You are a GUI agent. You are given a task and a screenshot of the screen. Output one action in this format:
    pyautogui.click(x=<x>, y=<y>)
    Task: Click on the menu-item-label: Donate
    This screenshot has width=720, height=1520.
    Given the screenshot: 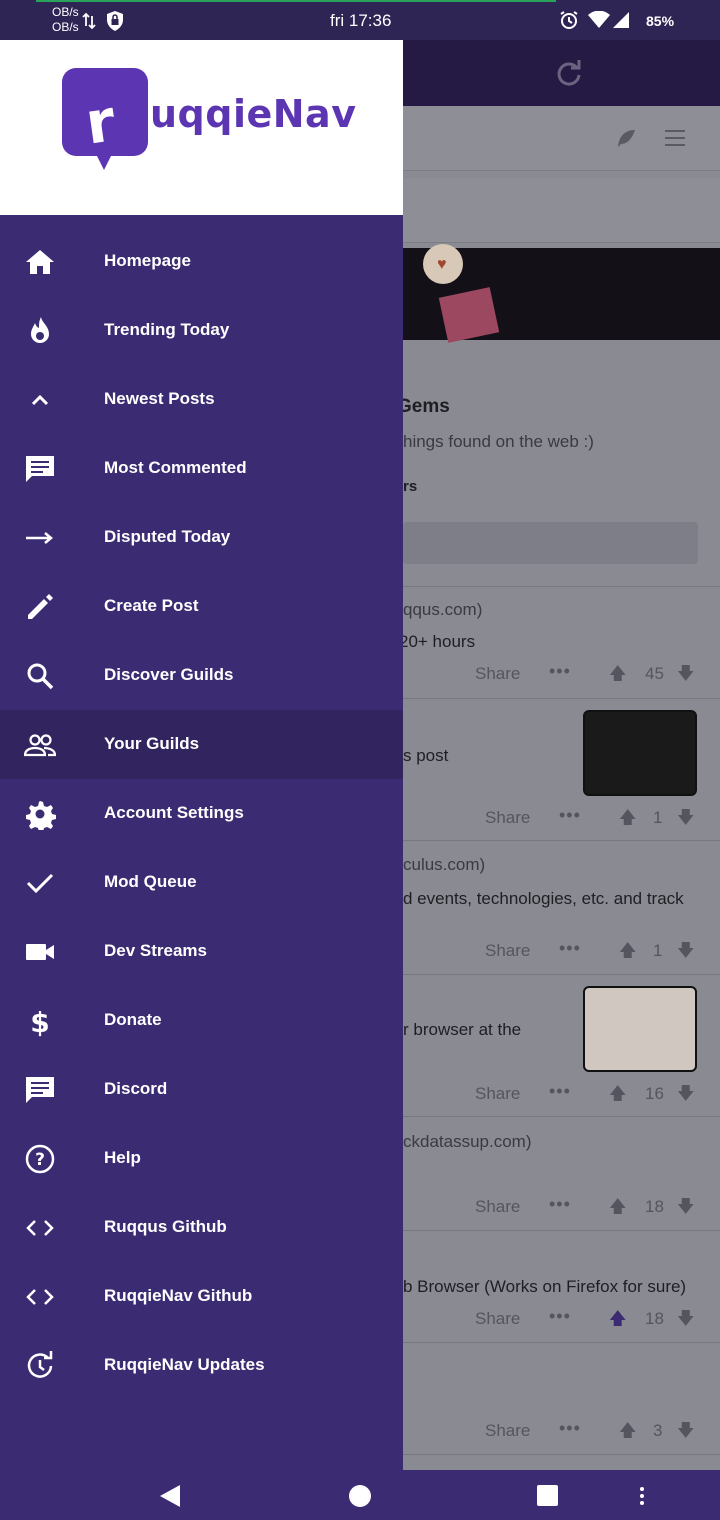 What is the action you would take?
    pyautogui.click(x=133, y=1019)
    